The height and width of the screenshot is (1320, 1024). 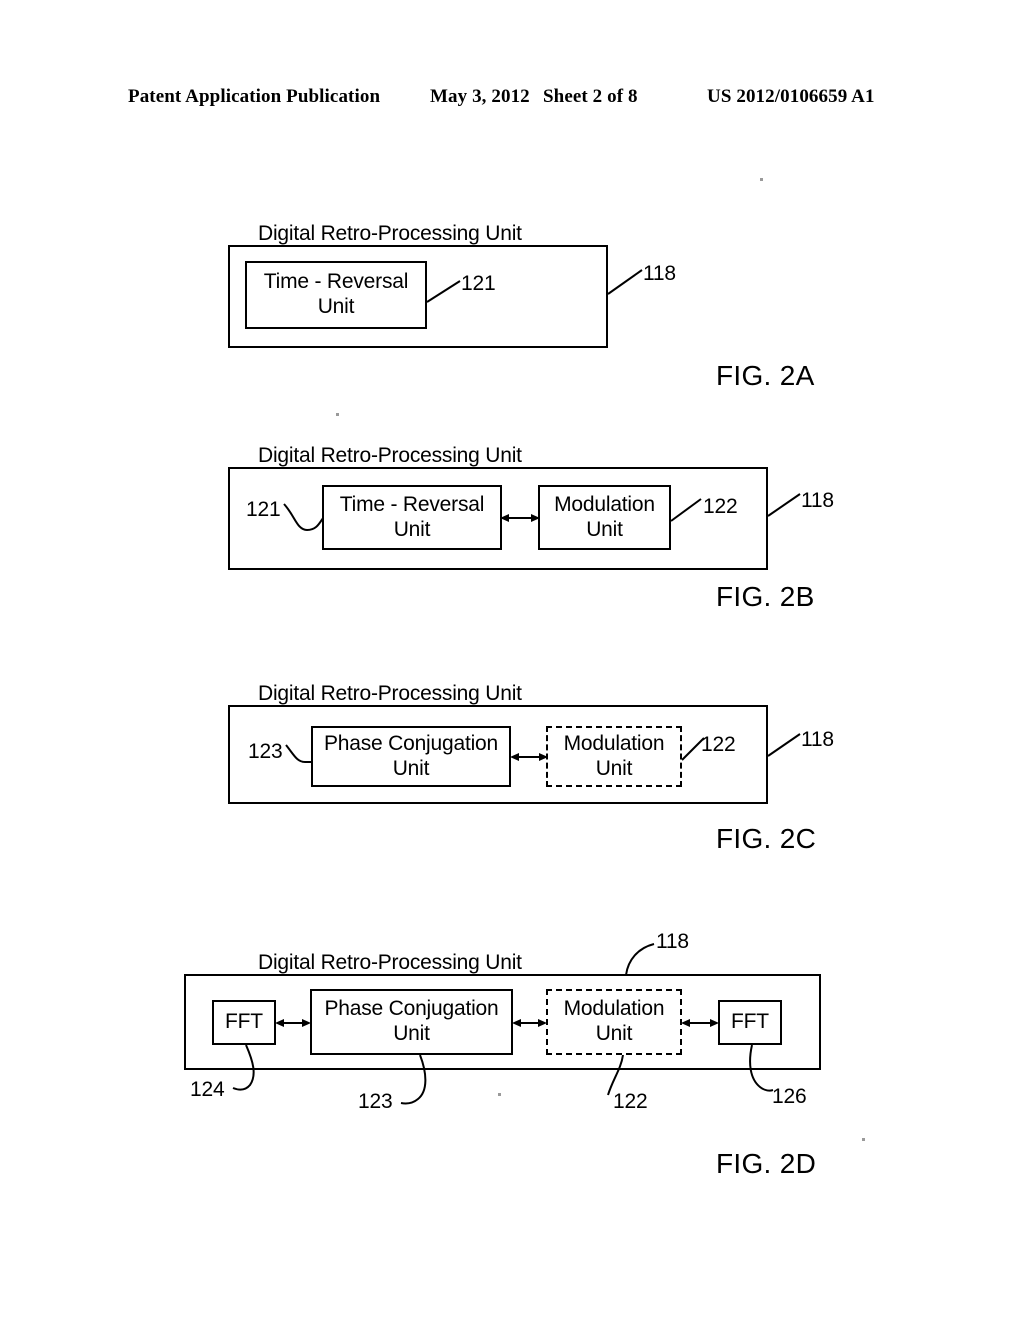 What do you see at coordinates (590, 96) in the screenshot?
I see `header-sheet-text: Sheet 2 of 8` at bounding box center [590, 96].